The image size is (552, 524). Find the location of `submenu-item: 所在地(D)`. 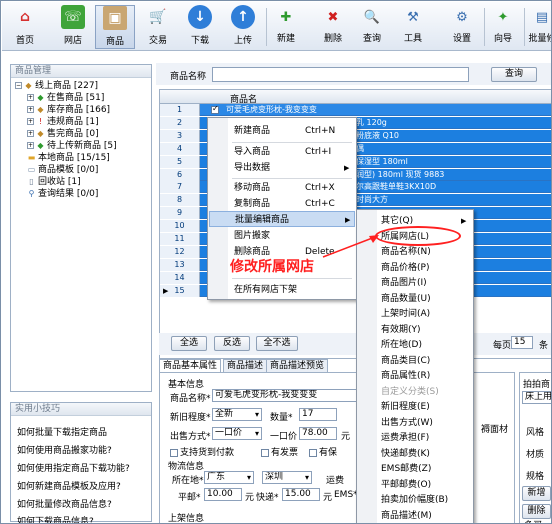

submenu-item: 所在地(D) is located at coordinates (415, 345).